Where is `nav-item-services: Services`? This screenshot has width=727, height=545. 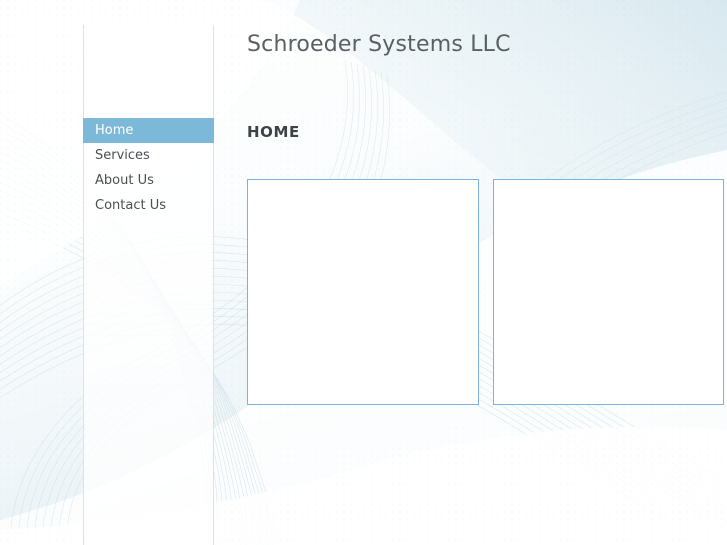
nav-item-services: Services is located at coordinates (148, 155).